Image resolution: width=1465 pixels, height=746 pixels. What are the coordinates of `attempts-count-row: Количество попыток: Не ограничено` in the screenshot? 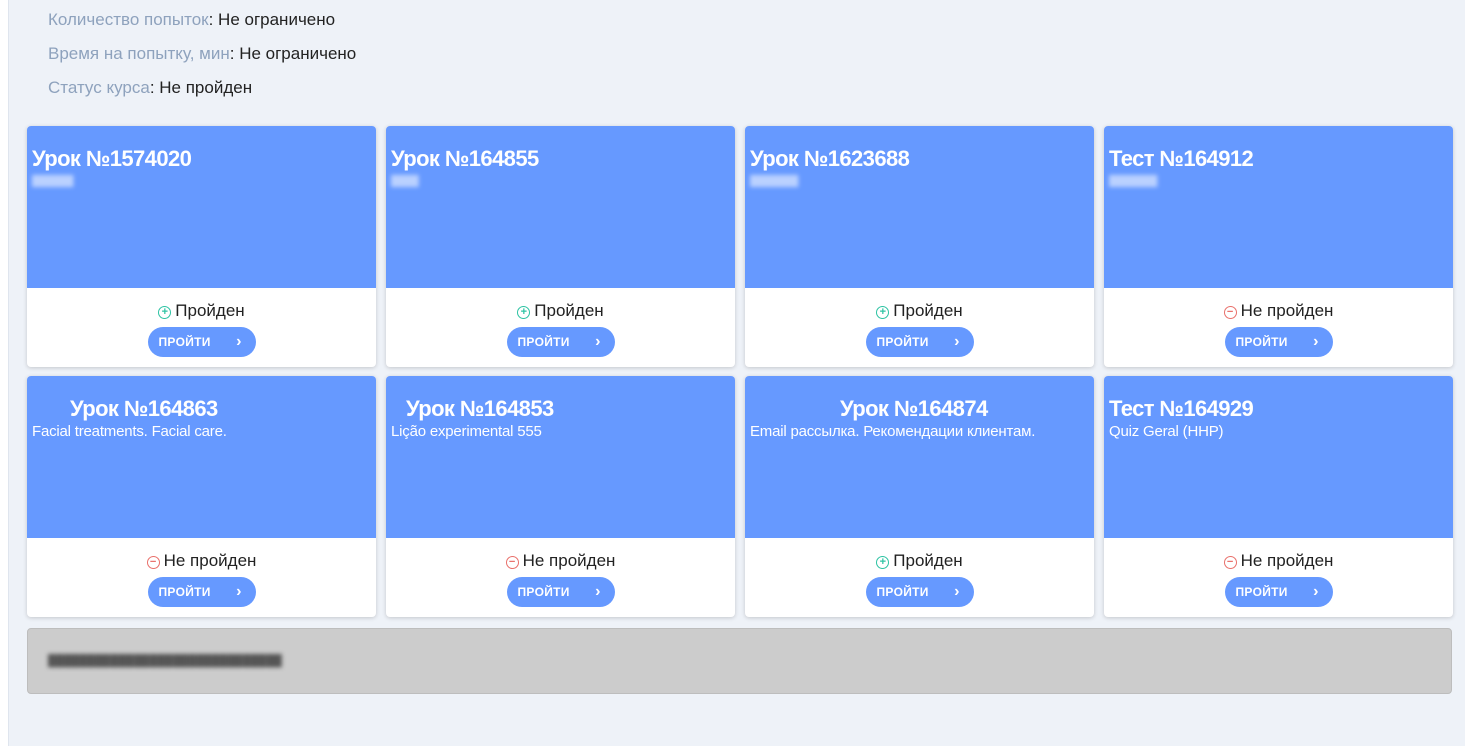 It's located at (202, 27).